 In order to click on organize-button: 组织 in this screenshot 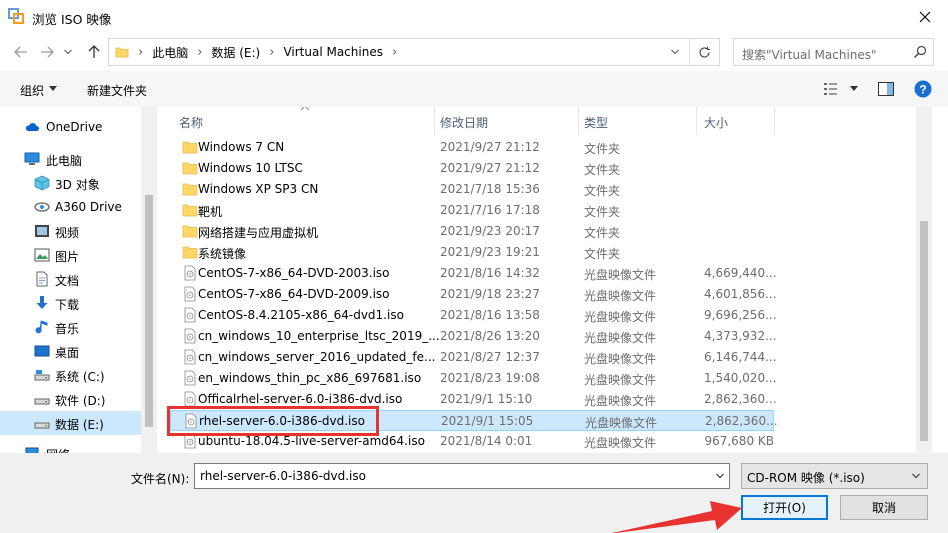, I will do `click(32, 90)`.